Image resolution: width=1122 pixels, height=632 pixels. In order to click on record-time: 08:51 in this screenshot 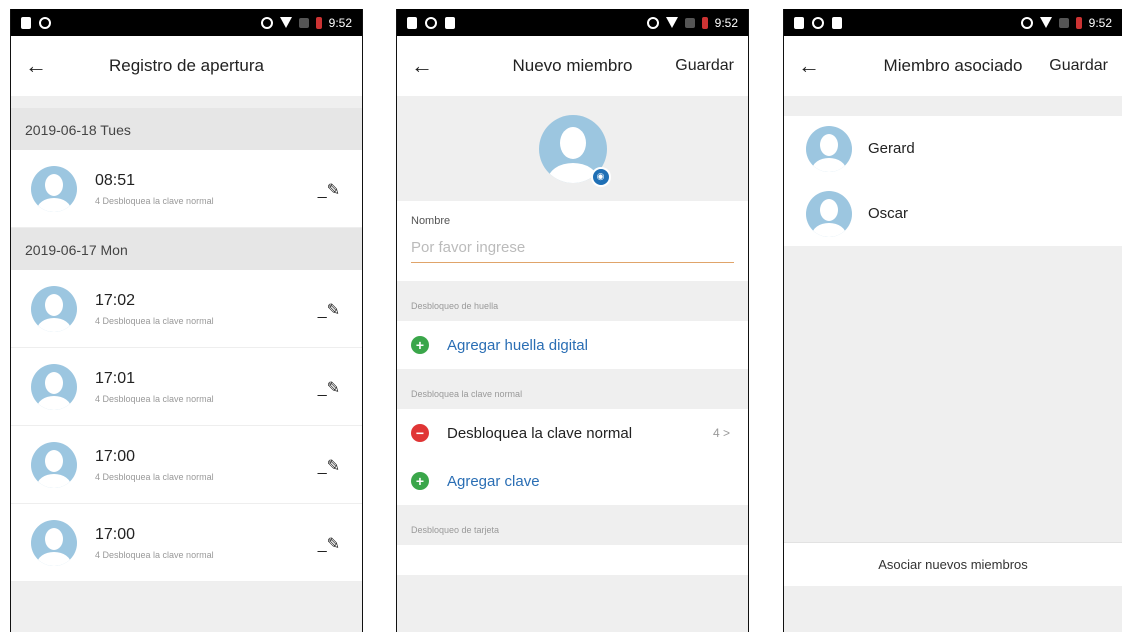, I will do `click(115, 180)`.